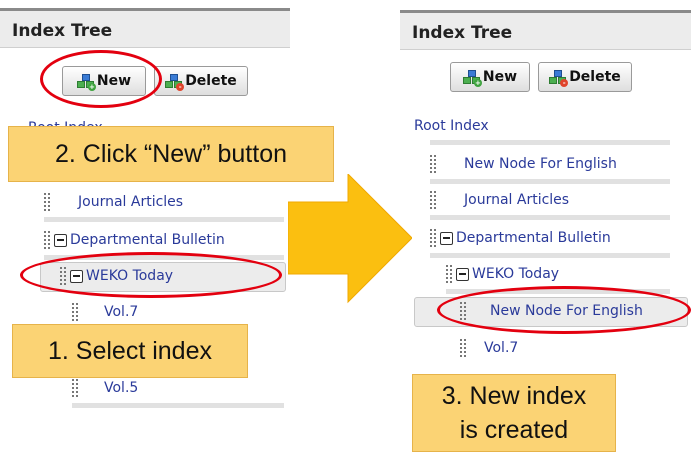 The height and width of the screenshot is (452, 691). What do you see at coordinates (101, 79) in the screenshot?
I see `highlight-ring-new-button` at bounding box center [101, 79].